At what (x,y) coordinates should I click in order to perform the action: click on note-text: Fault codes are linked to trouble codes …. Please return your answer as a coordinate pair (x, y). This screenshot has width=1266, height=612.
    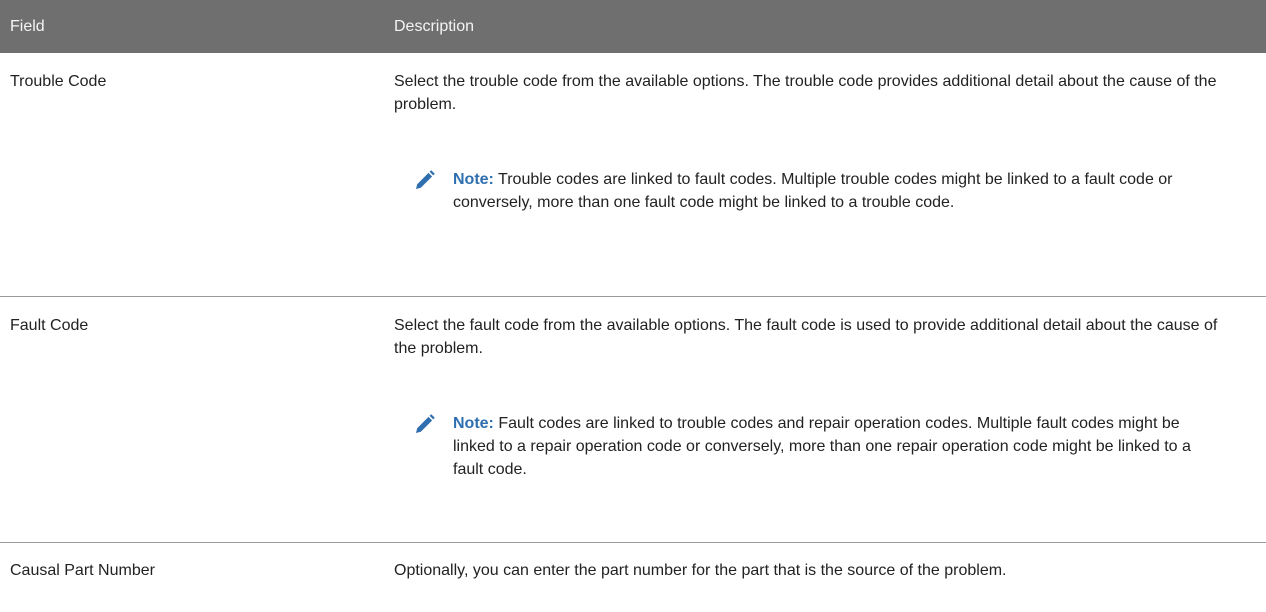
    Looking at the image, I should click on (822, 446).